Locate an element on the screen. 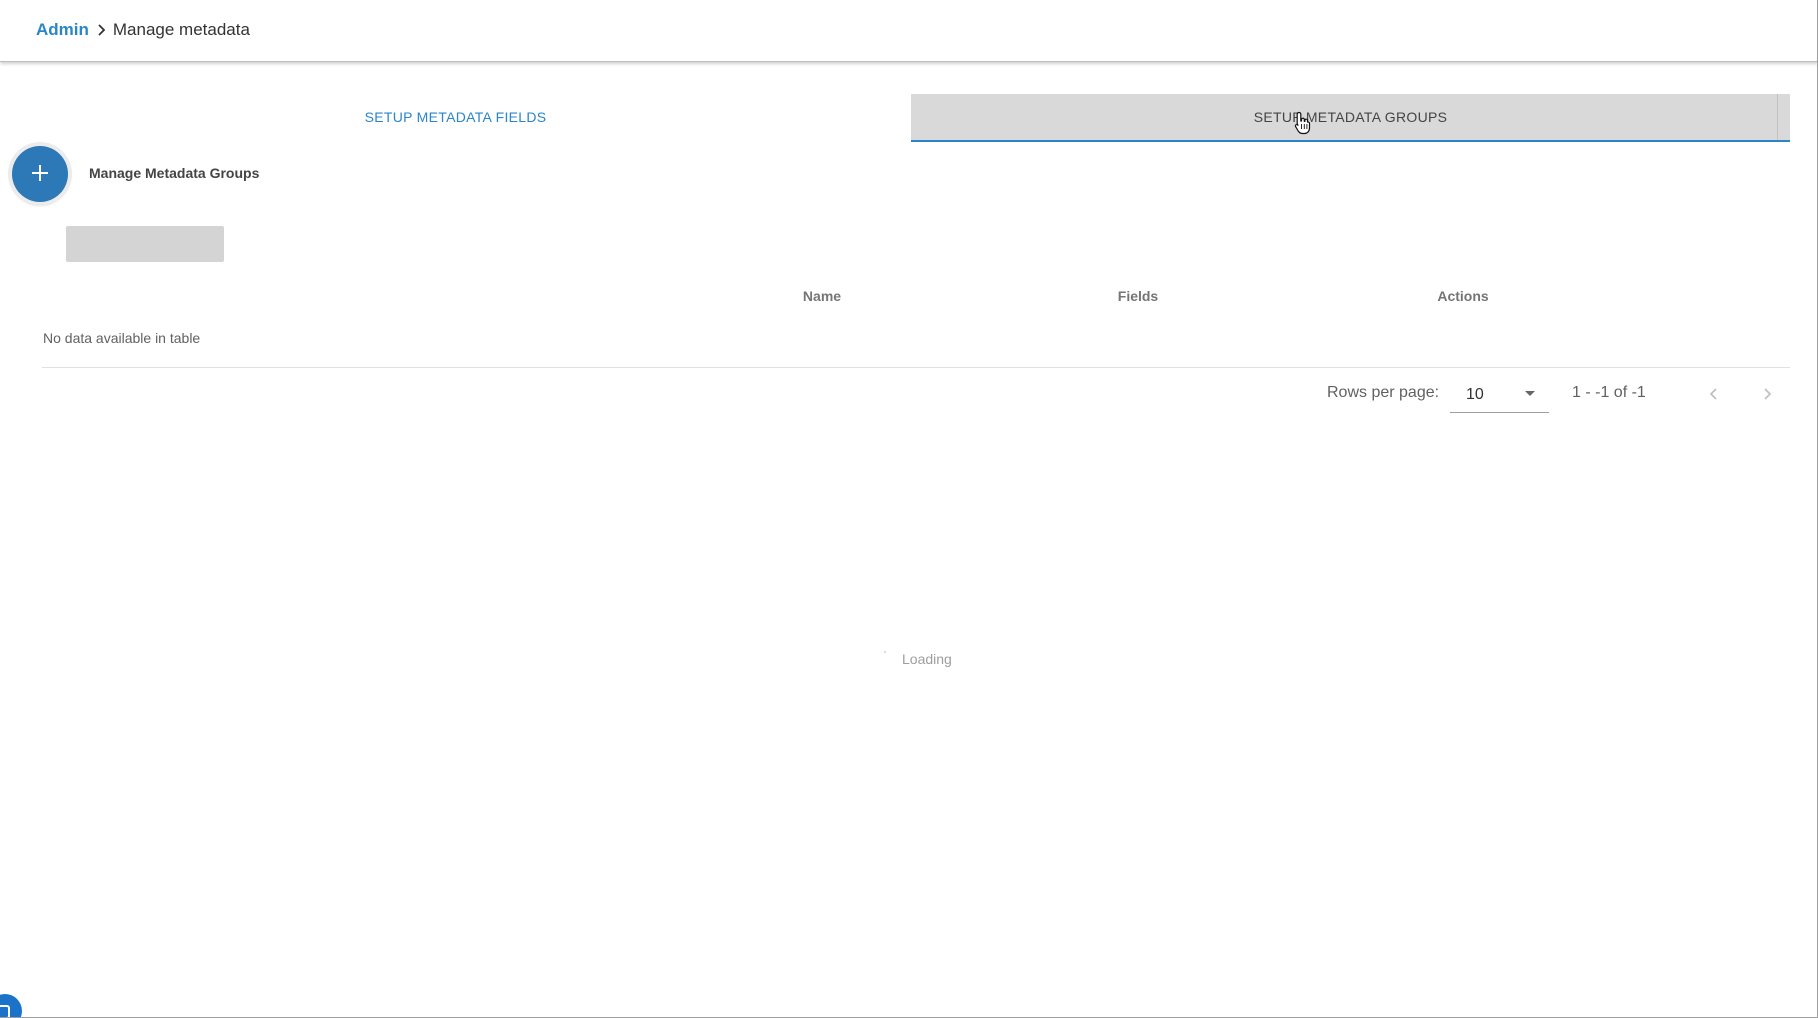  column-header-fields: Fields is located at coordinates (1138, 296).